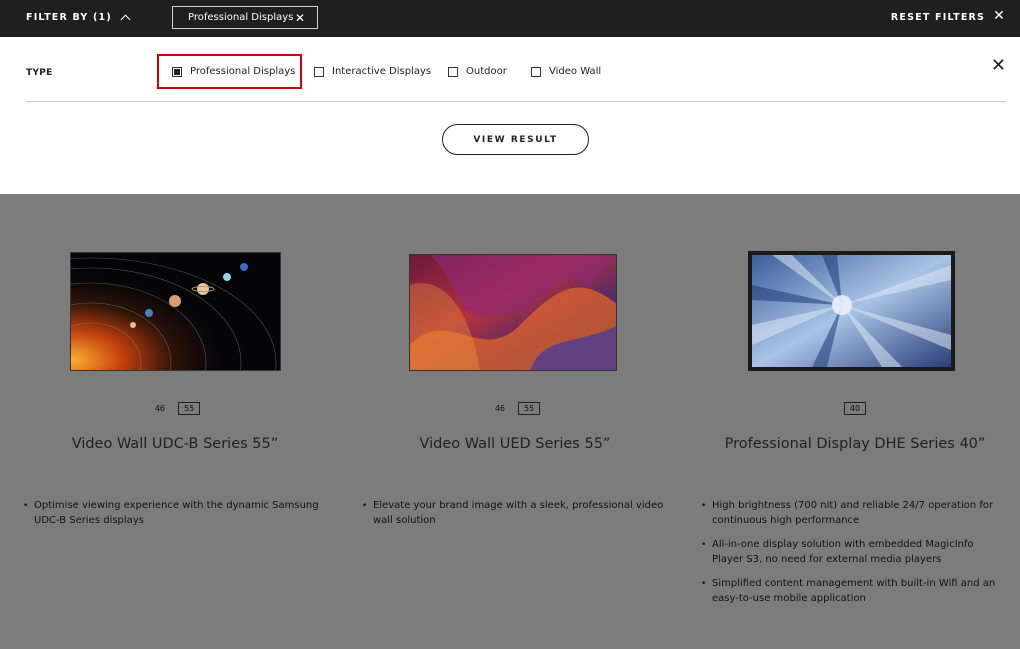 This screenshot has height=649, width=1020. Describe the element at coordinates (177, 71) in the screenshot. I see `checkbox-checked-icon` at that location.